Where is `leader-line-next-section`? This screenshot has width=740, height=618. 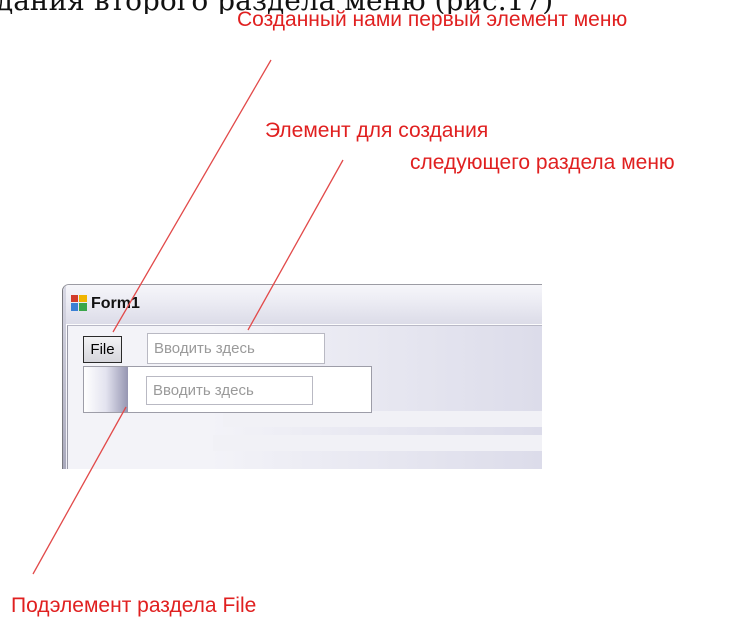 leader-line-next-section is located at coordinates (295, 245).